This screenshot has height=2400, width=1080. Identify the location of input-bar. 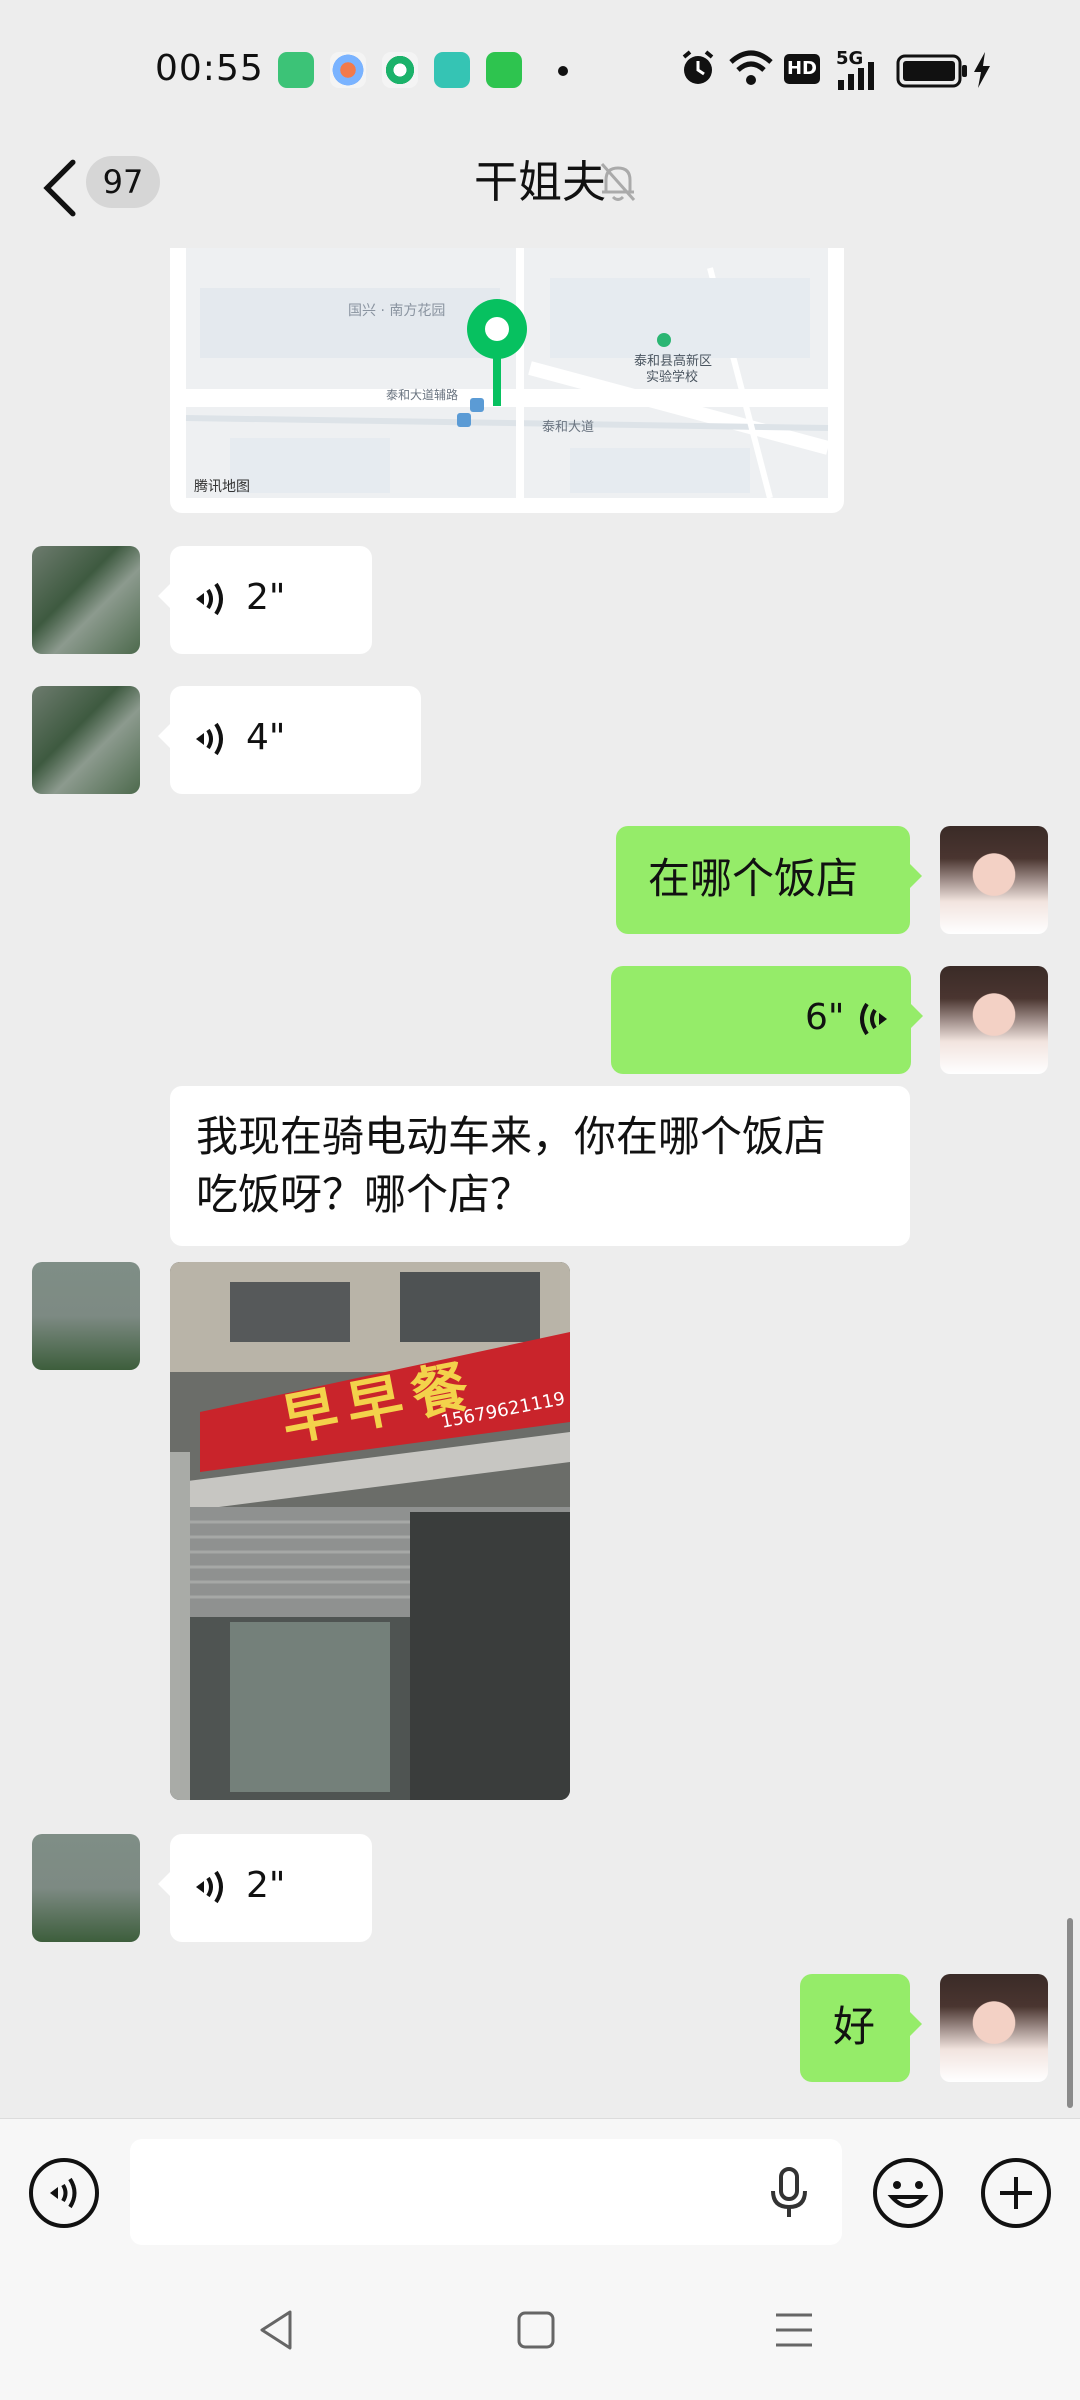
(540, 2188).